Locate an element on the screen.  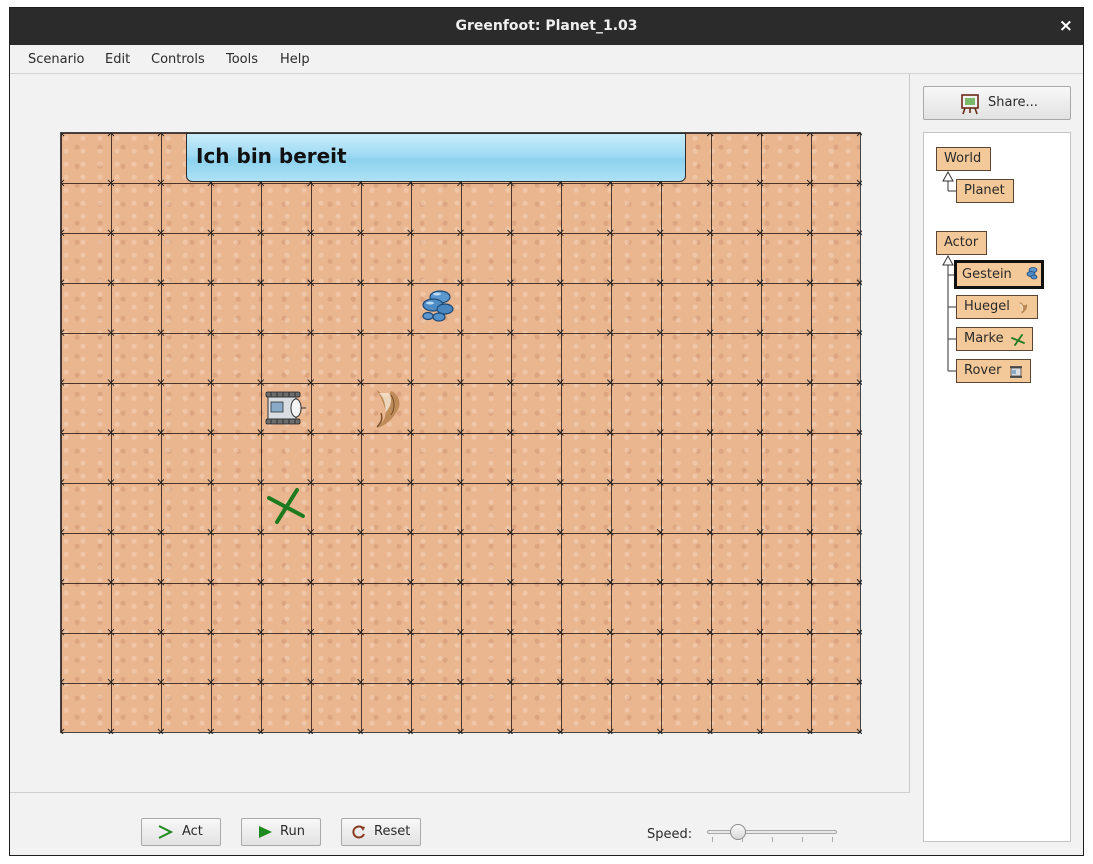
class-planet-label: Planet is located at coordinates (984, 190).